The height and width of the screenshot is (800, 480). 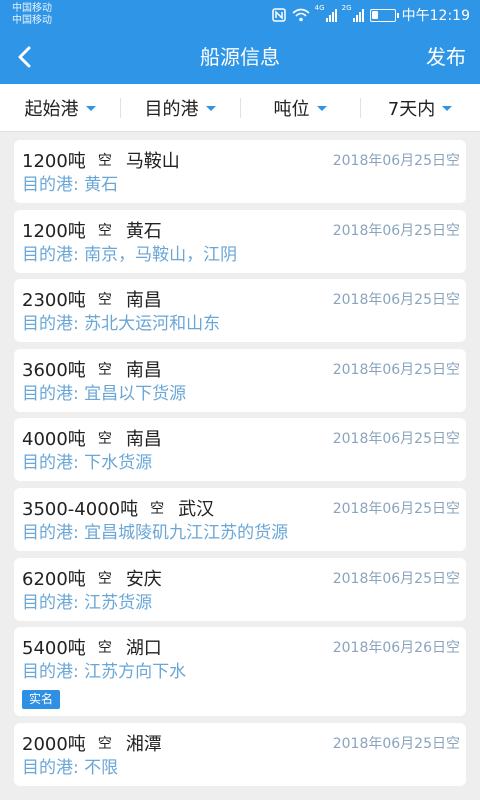 I want to click on listing-card: 1200吨 空 黄石 2018年06月25日空 目的港: 南京，马鞍山，江阴, so click(x=240, y=241).